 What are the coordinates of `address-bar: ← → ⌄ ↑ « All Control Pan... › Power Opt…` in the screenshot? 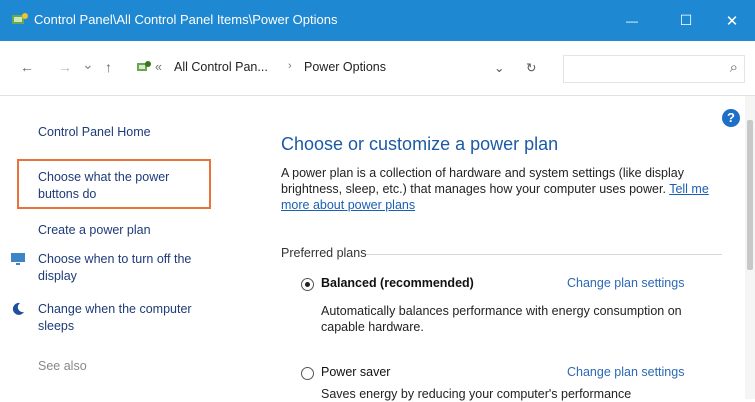 It's located at (377, 68).